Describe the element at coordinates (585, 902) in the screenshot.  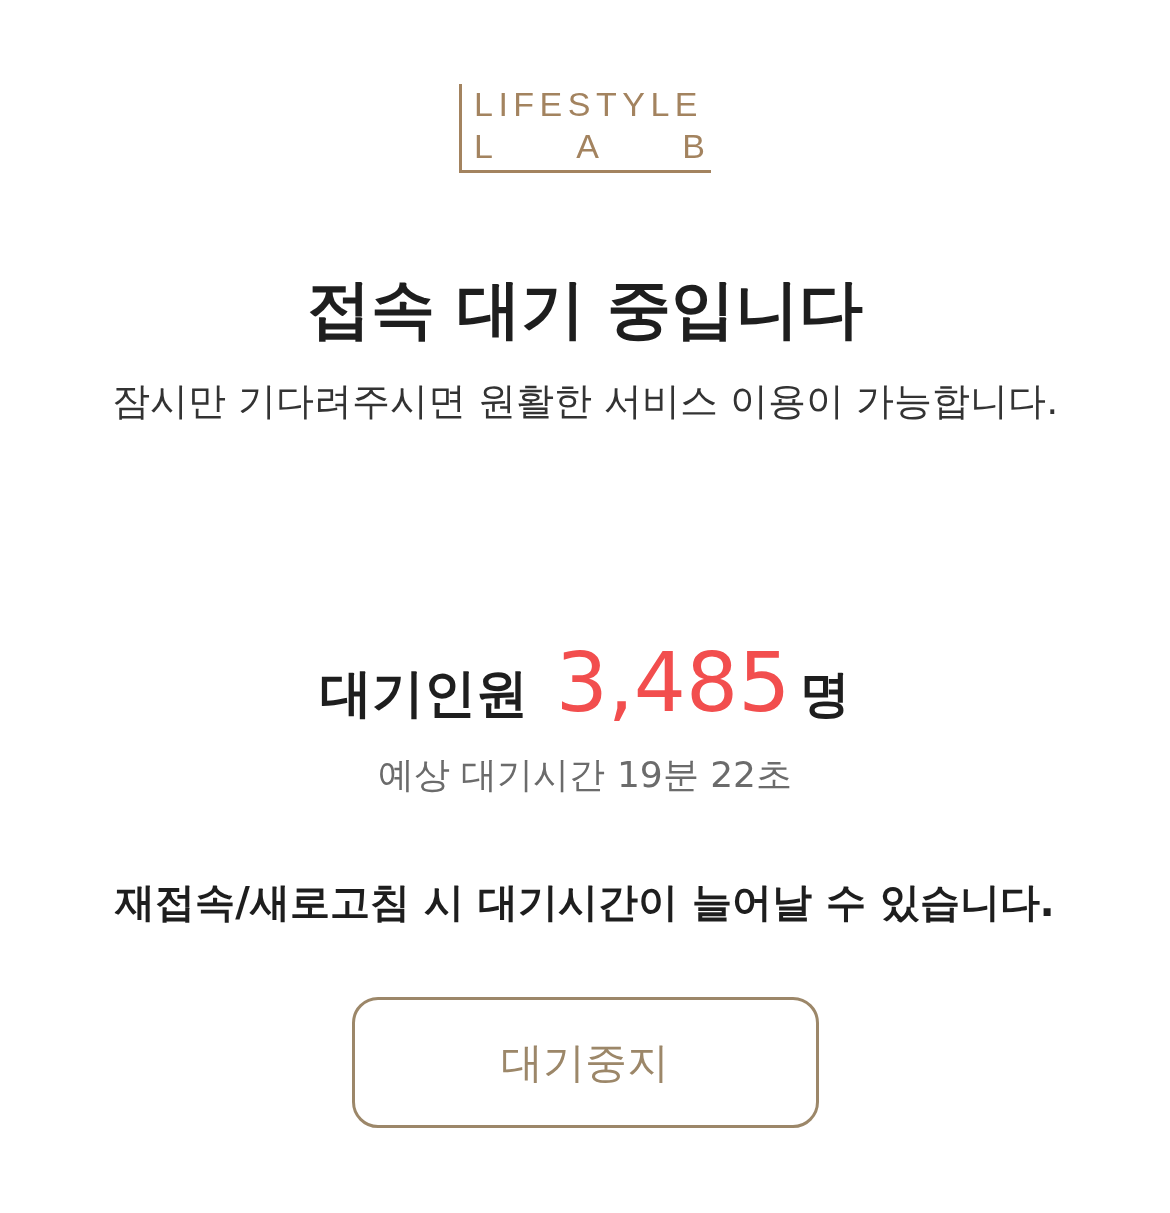
I see `notice-text: 재접속/새로고침 시 대기시간이 늘어날 수 있습니다.` at that location.